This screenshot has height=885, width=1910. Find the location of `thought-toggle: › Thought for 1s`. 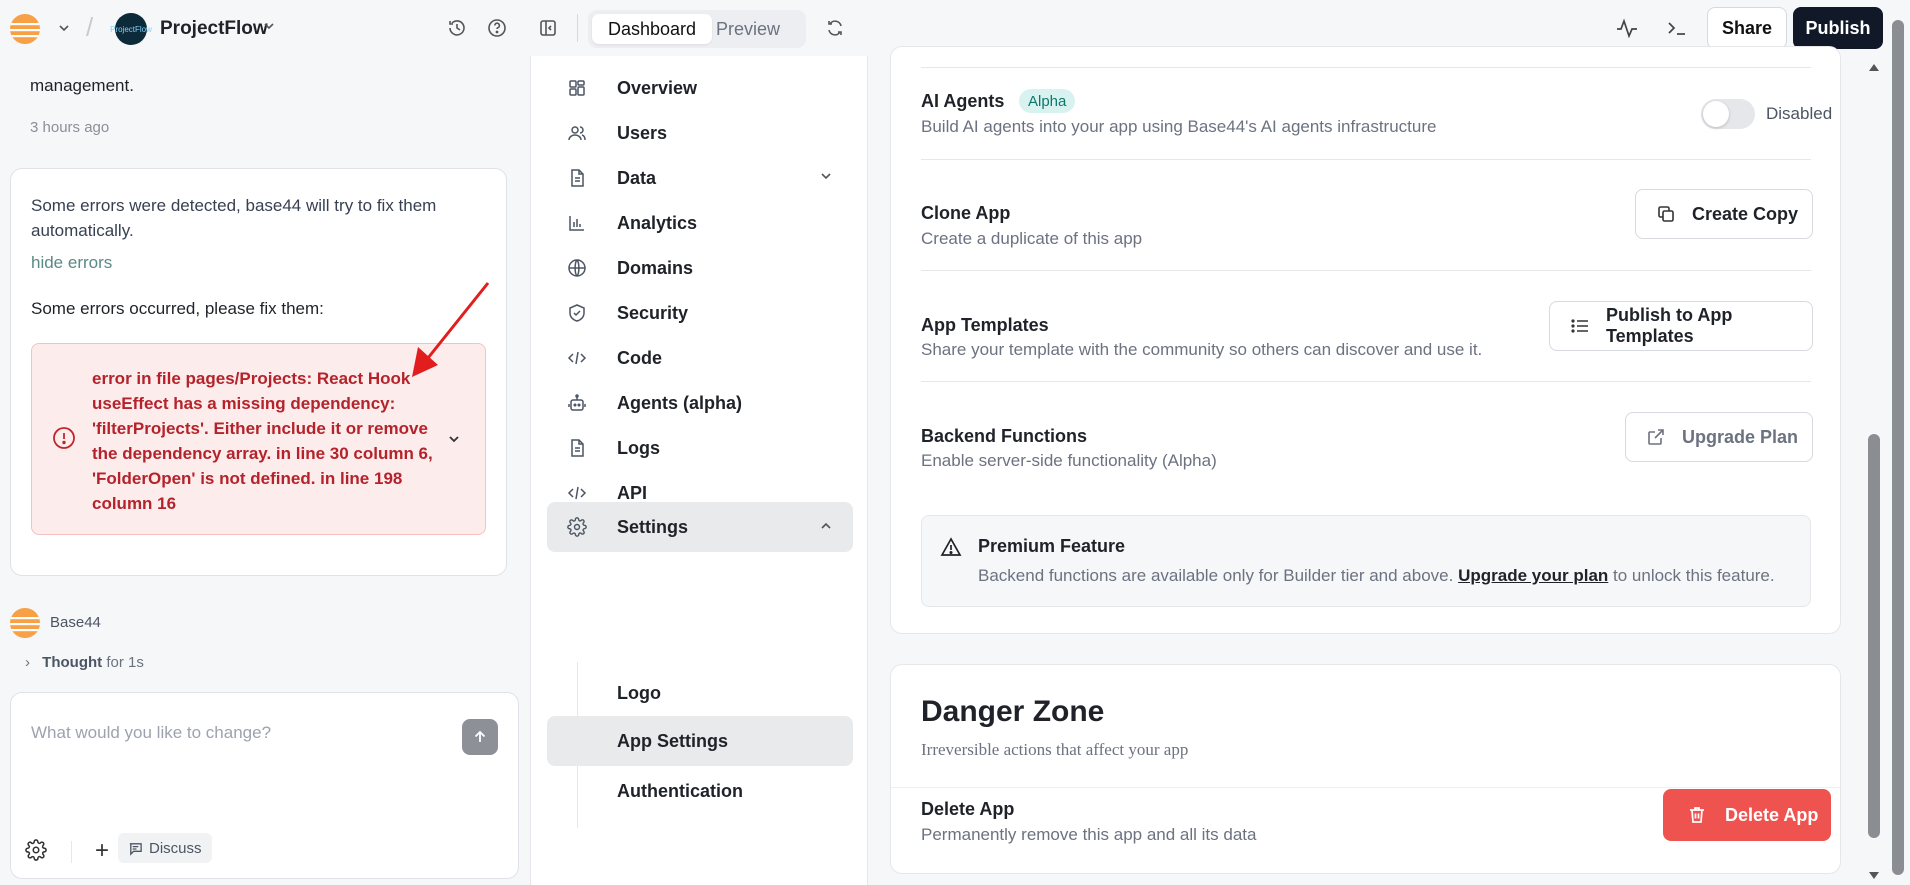

thought-toggle: › Thought for 1s is located at coordinates (84, 662).